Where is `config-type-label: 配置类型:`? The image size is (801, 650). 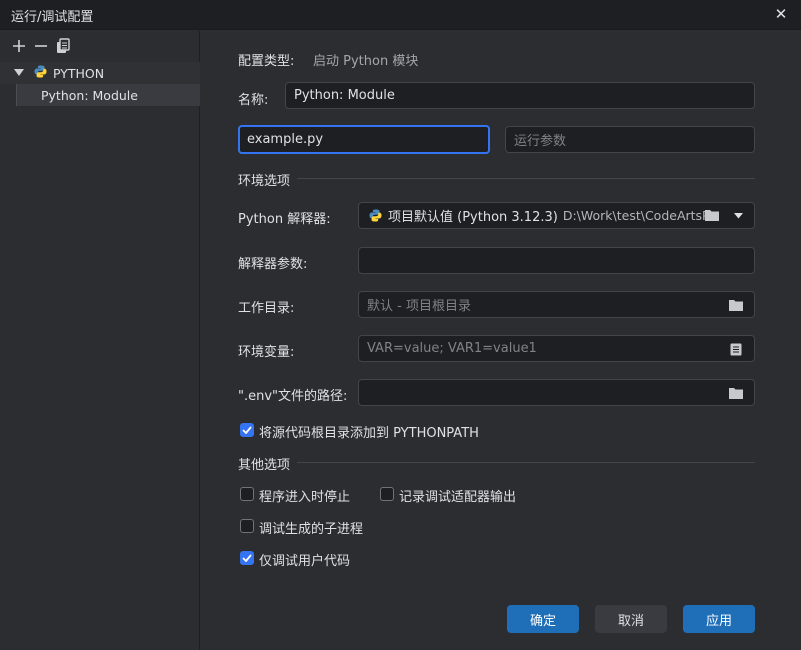 config-type-label: 配置类型: is located at coordinates (266, 61).